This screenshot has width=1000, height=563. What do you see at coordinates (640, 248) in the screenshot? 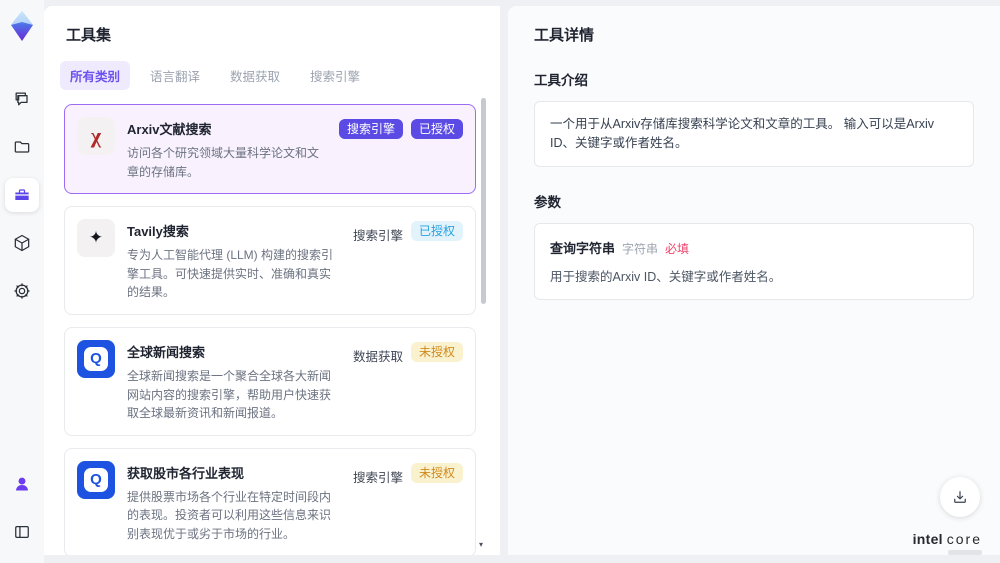
I see `param-type: 字符串` at bounding box center [640, 248].